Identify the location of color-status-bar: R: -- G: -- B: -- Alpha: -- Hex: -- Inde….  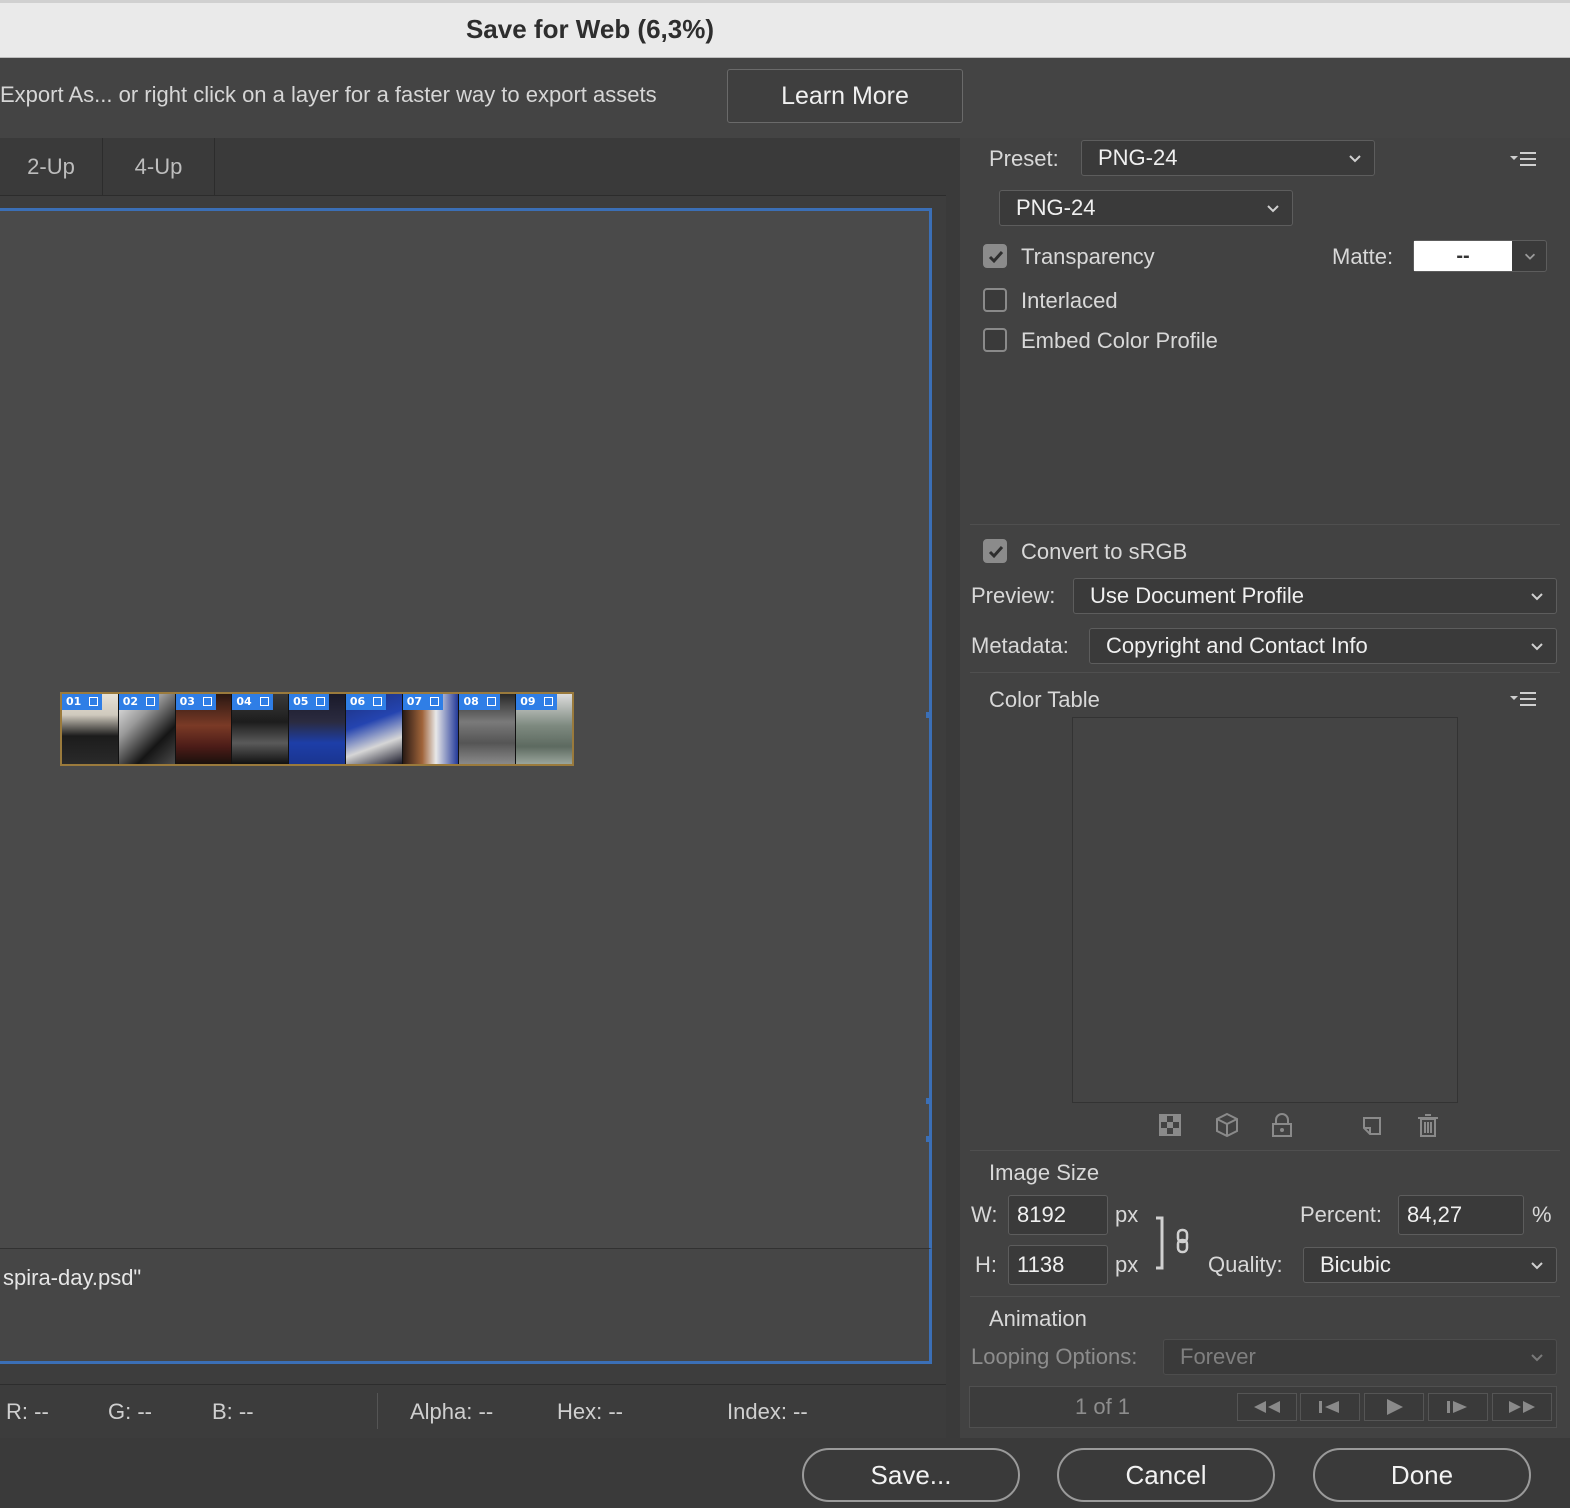
(473, 1411).